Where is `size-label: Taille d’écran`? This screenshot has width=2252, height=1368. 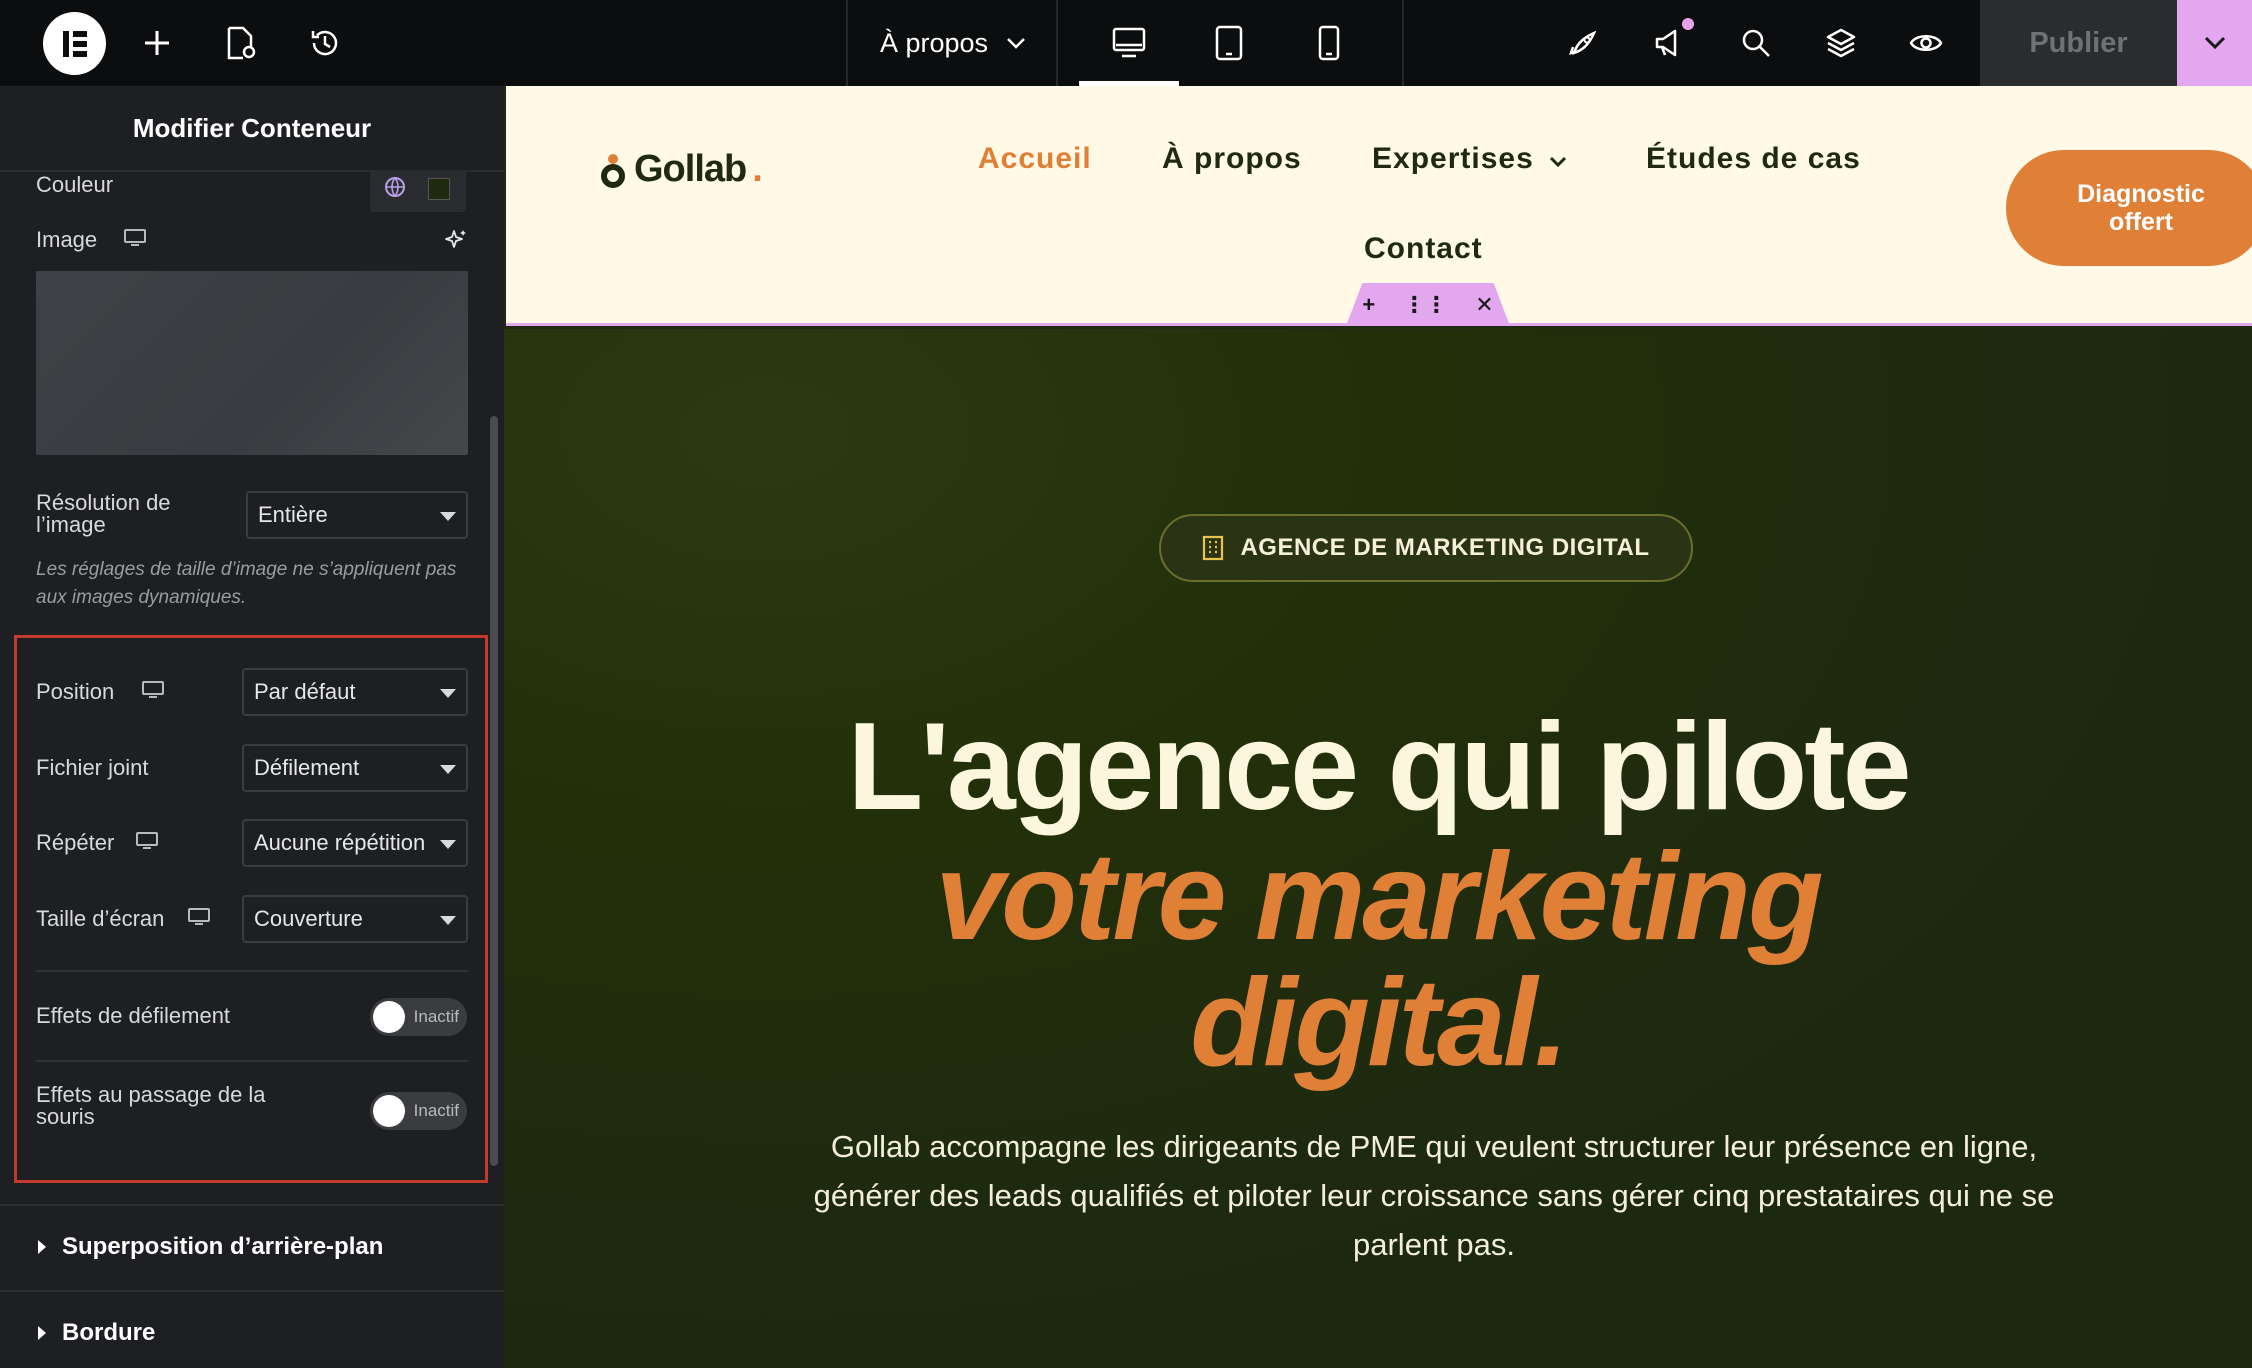
size-label: Taille d’écran is located at coordinates (100, 918).